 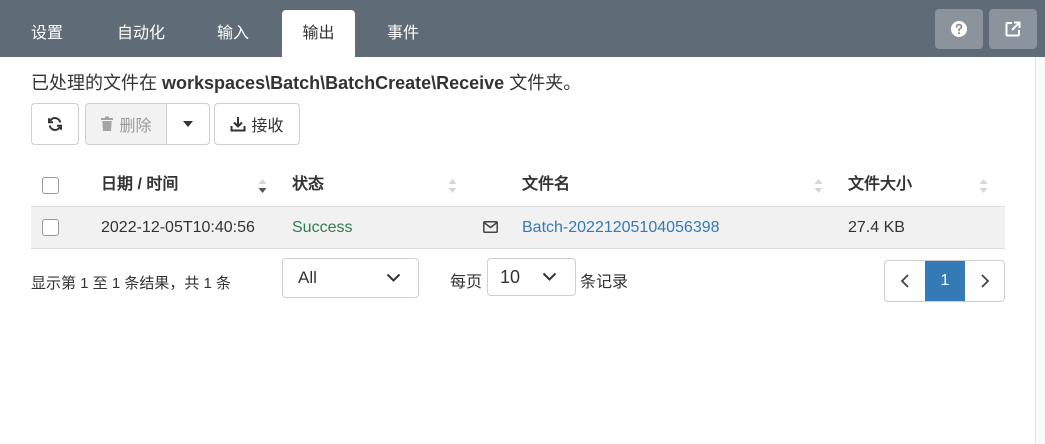 I want to click on chevron-left-icon, so click(x=905, y=281).